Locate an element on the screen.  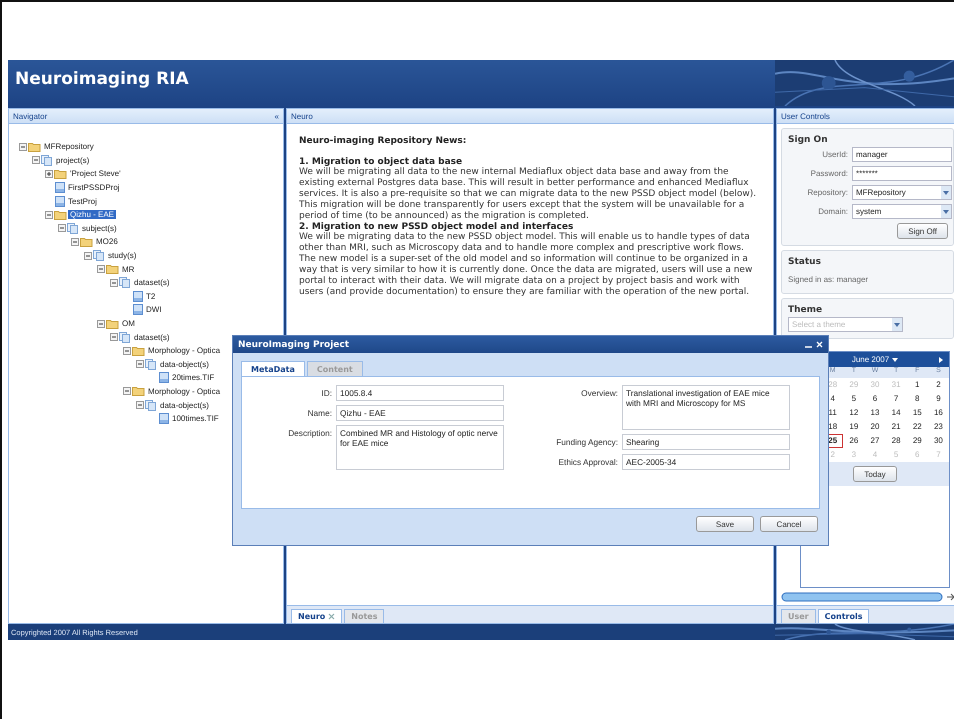
field-label: Overview: is located at coordinates (599, 393).